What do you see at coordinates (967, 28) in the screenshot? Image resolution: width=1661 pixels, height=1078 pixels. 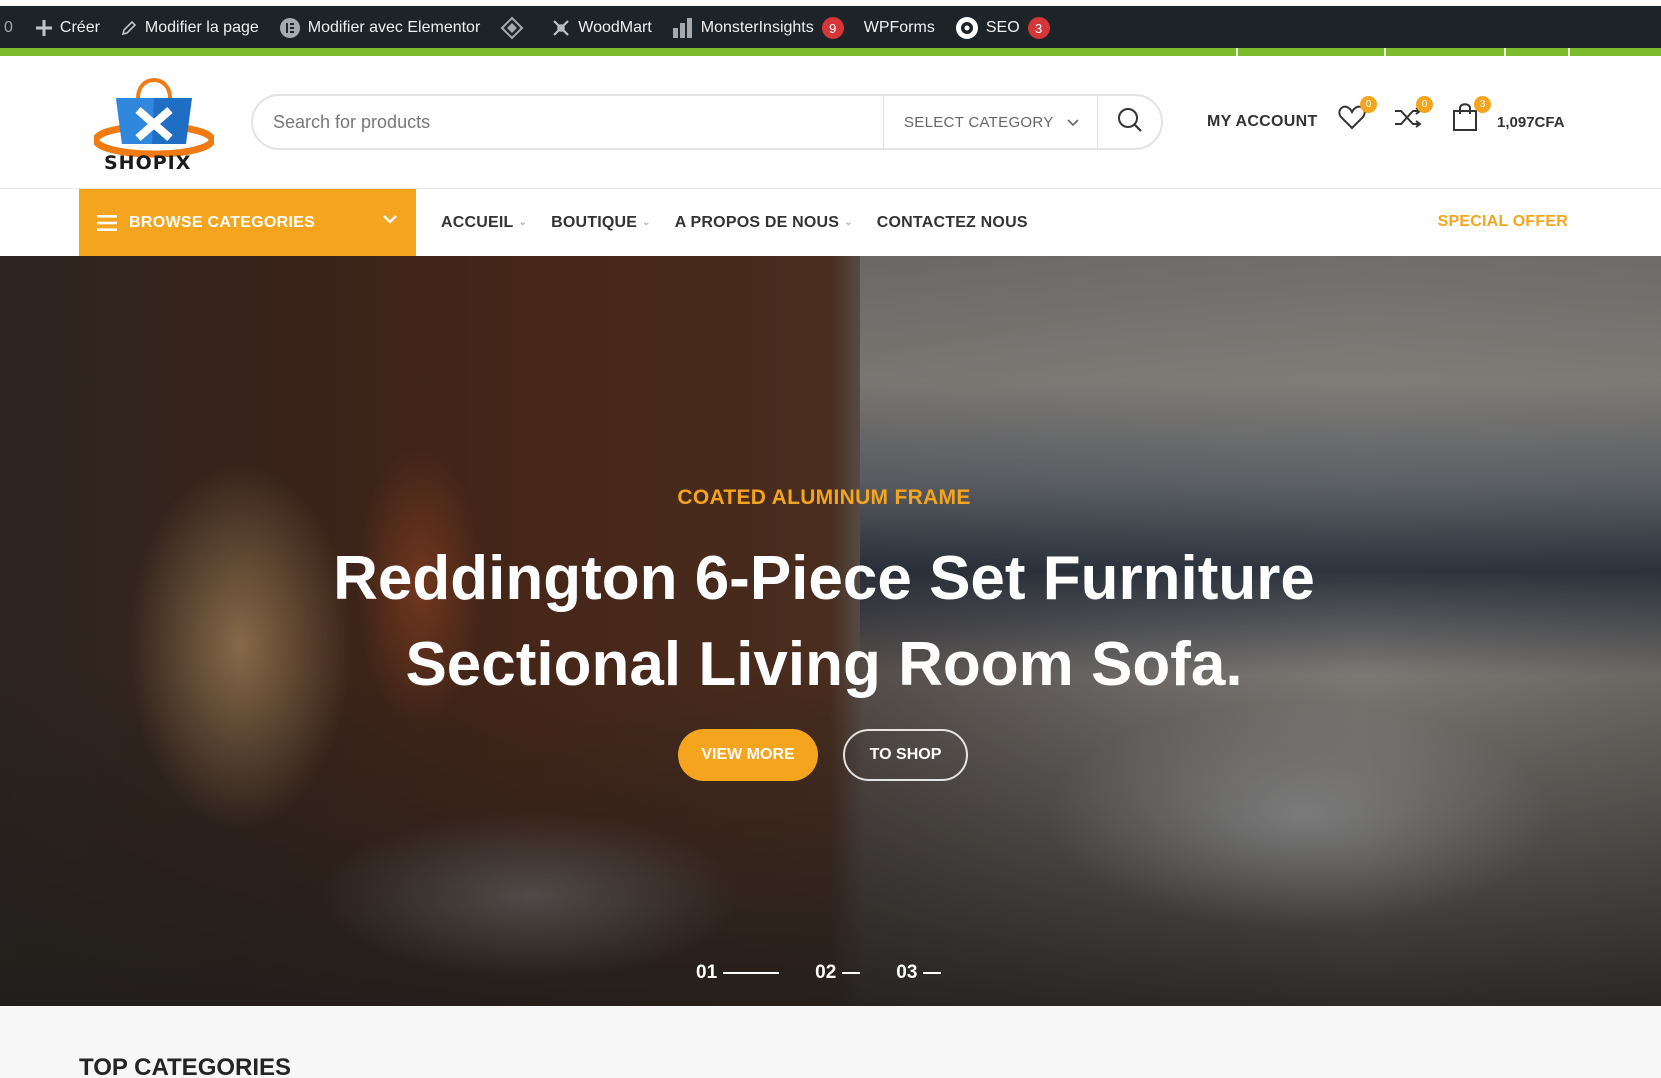 I see `seo-gear-icon` at bounding box center [967, 28].